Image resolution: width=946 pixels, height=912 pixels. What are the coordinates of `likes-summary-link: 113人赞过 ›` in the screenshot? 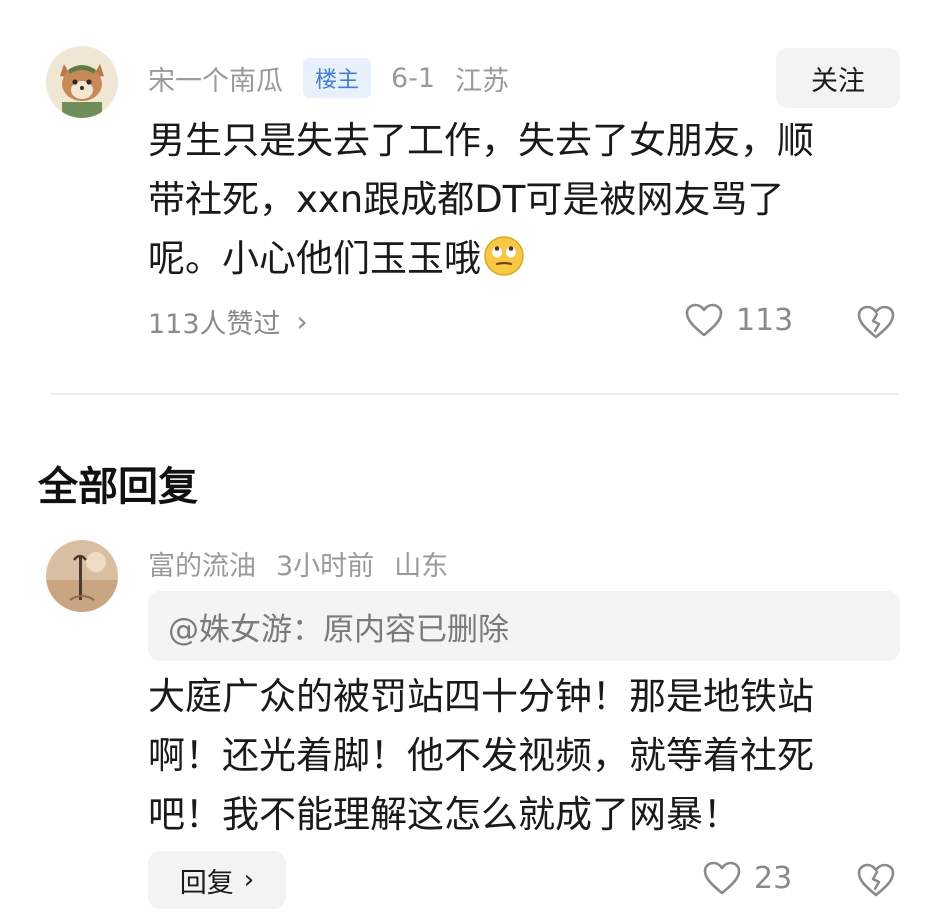 It's located at (228, 321).